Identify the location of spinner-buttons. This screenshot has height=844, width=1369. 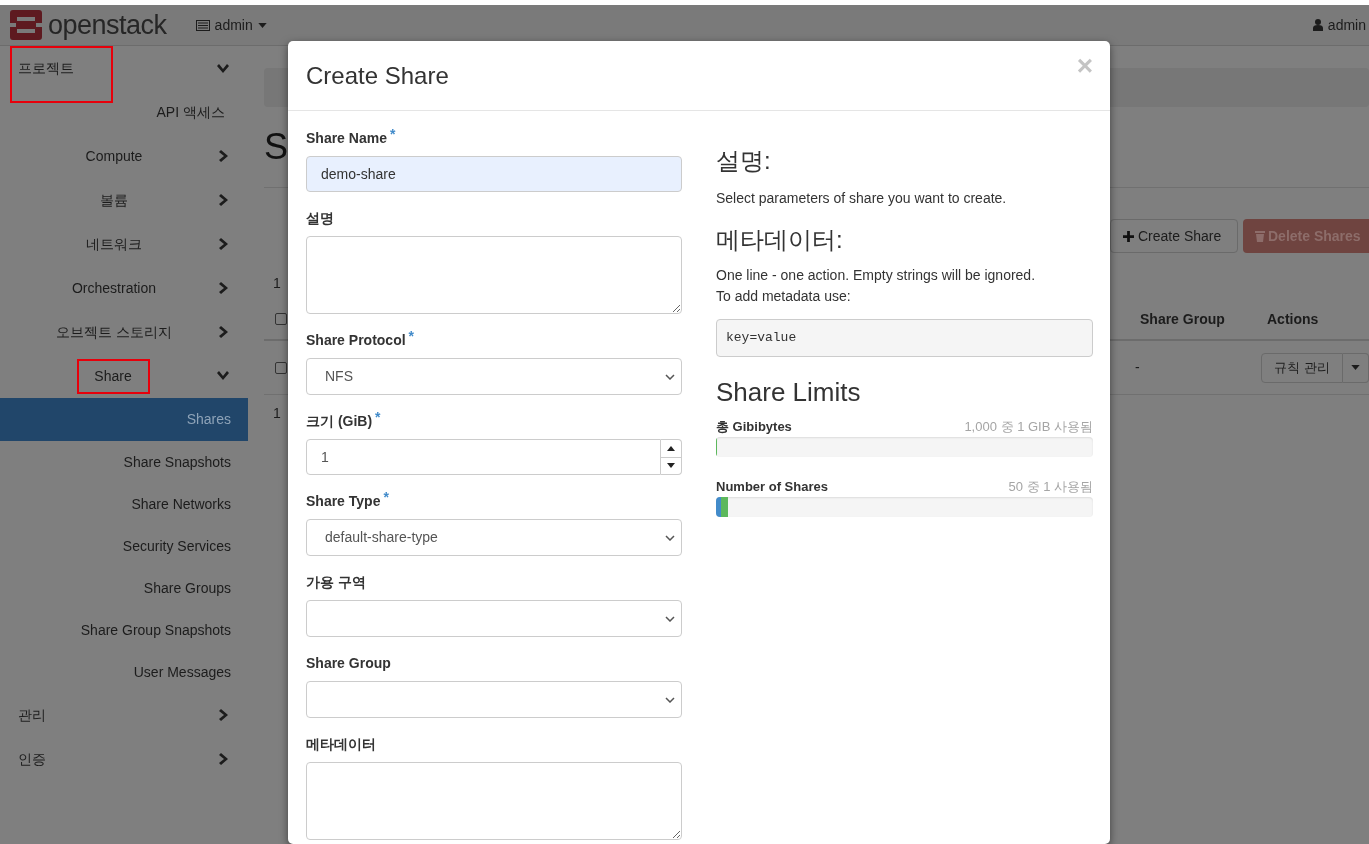
(671, 457).